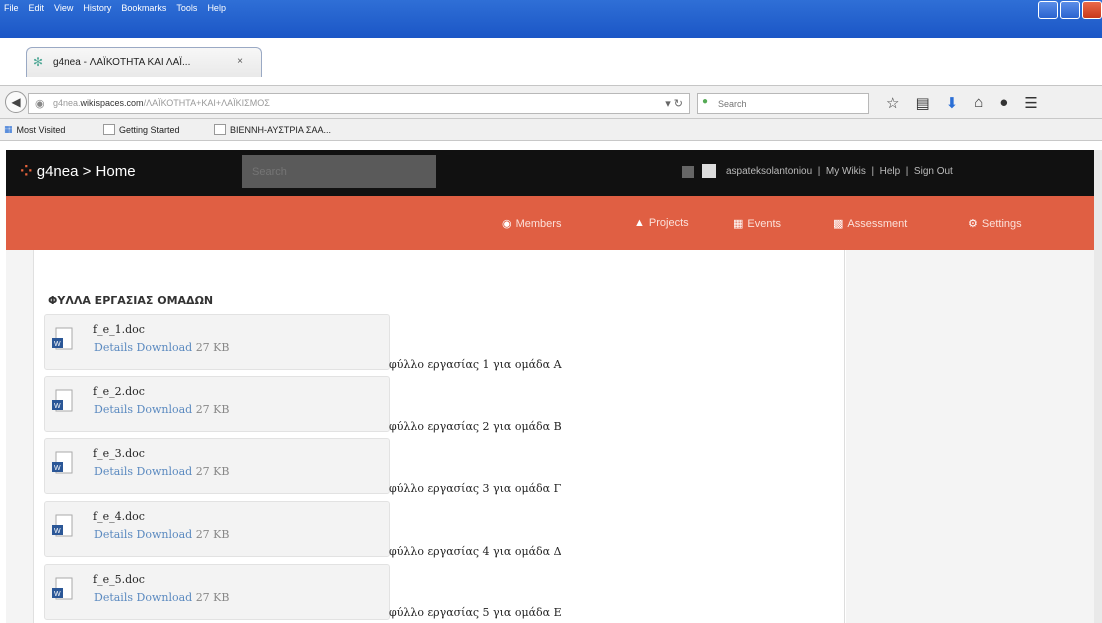 The image size is (1102, 623). Describe the element at coordinates (40, 104) in the screenshot. I see `globe-icon: ◉` at that location.